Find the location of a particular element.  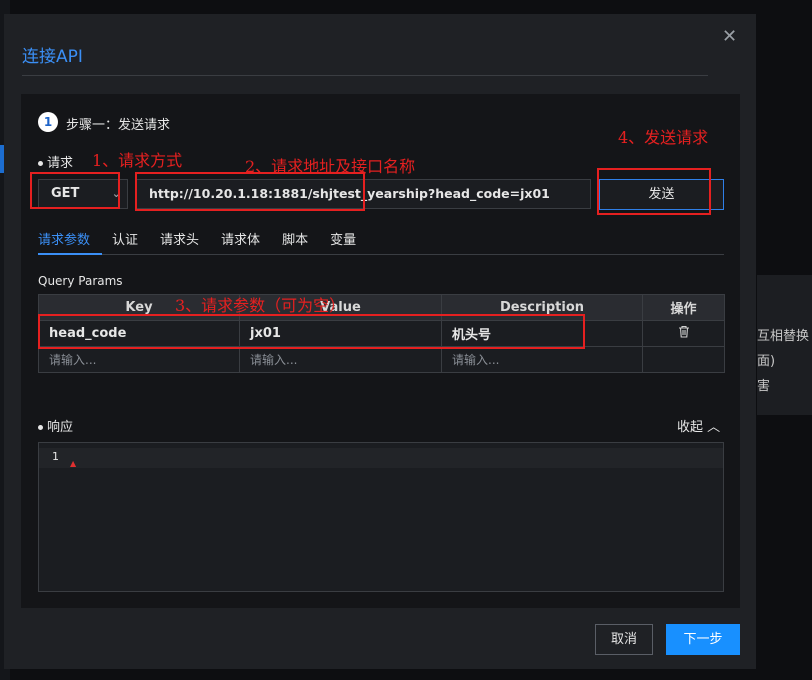

step-number-badge: 1 is located at coordinates (48, 122).